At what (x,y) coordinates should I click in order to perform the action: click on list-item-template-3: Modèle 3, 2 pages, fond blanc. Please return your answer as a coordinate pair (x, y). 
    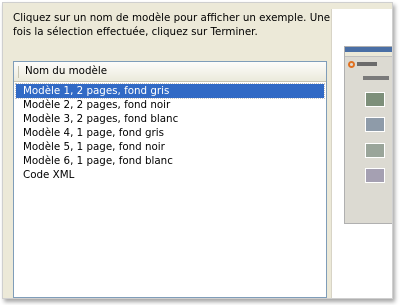
    Looking at the image, I should click on (170, 119).